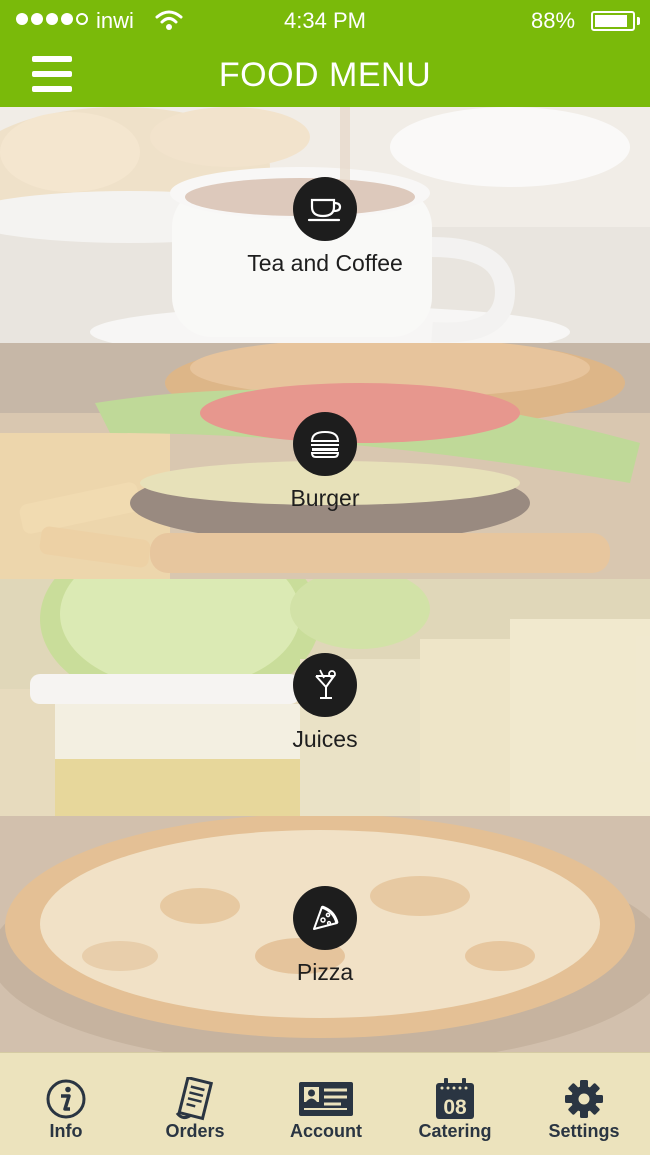 This screenshot has width=650, height=1155. I want to click on tab-orders: Orders, so click(195, 1104).